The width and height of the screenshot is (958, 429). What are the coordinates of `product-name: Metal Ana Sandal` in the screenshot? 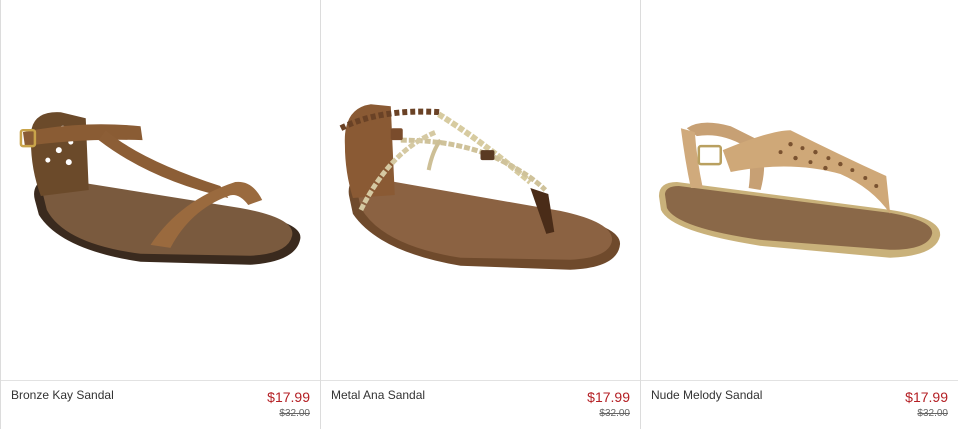 It's located at (378, 395).